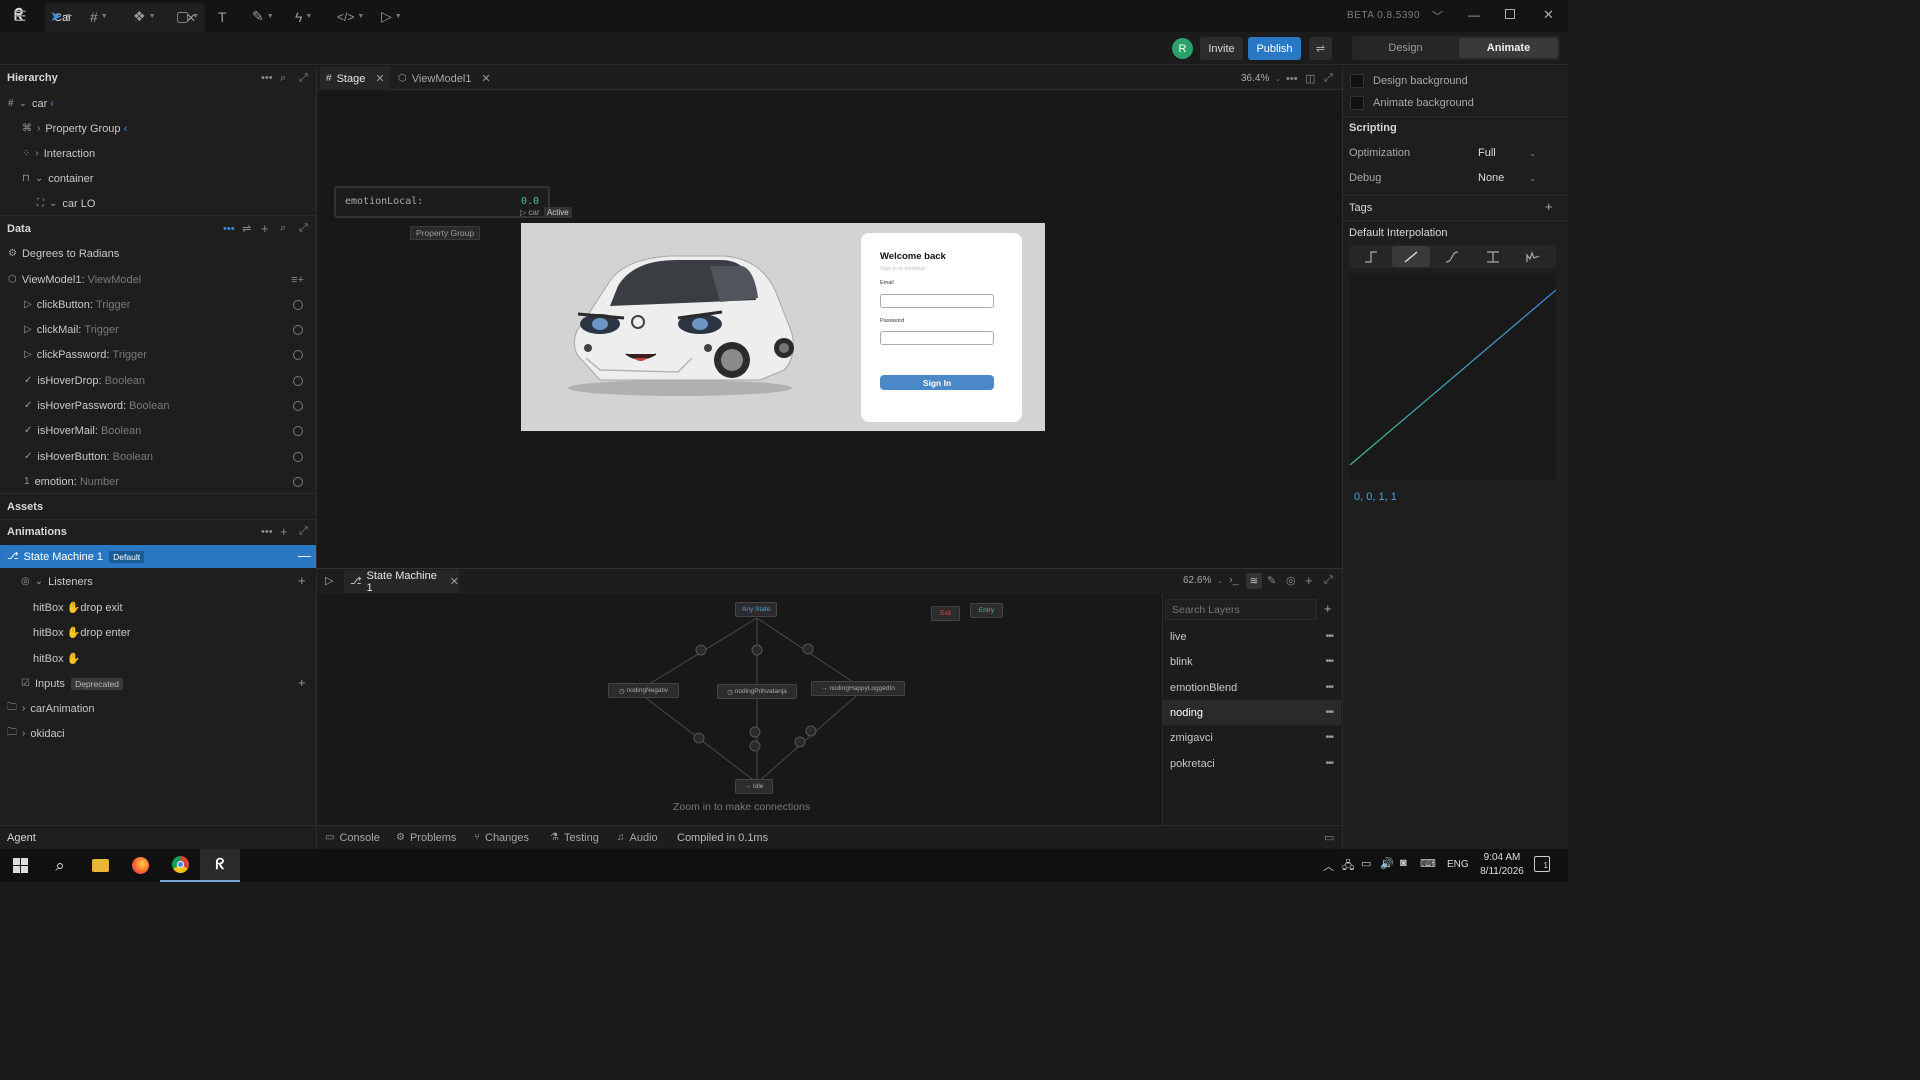 This screenshot has width=1920, height=1080. I want to click on stage-zoom: 36.4% ⌄, so click(1261, 78).